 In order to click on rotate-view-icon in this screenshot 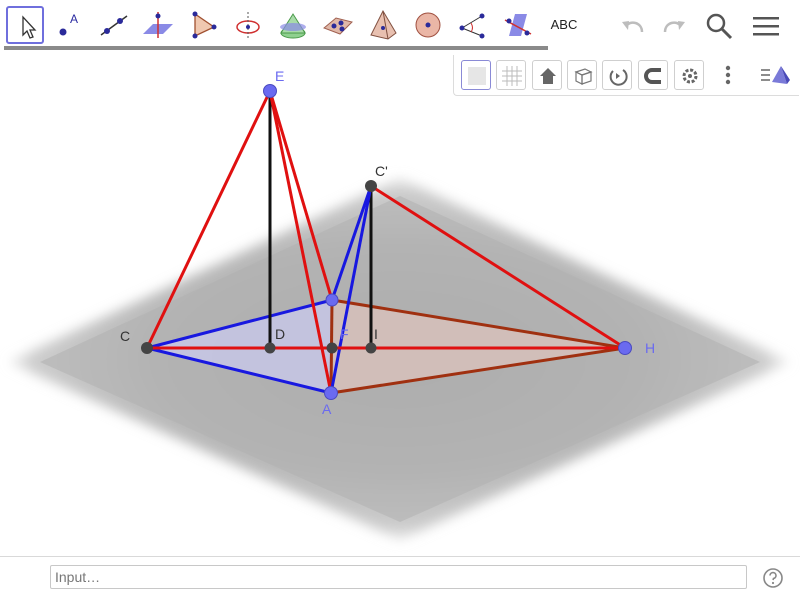, I will do `click(618, 77)`.